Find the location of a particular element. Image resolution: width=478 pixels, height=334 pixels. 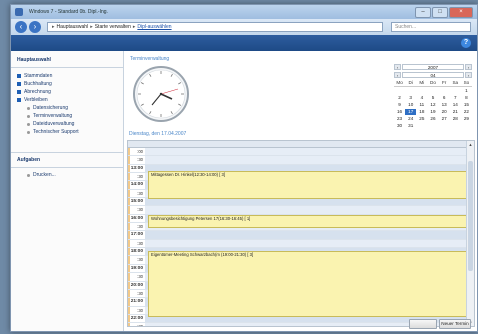

agenda-row: :00 is located at coordinates (297, 152).